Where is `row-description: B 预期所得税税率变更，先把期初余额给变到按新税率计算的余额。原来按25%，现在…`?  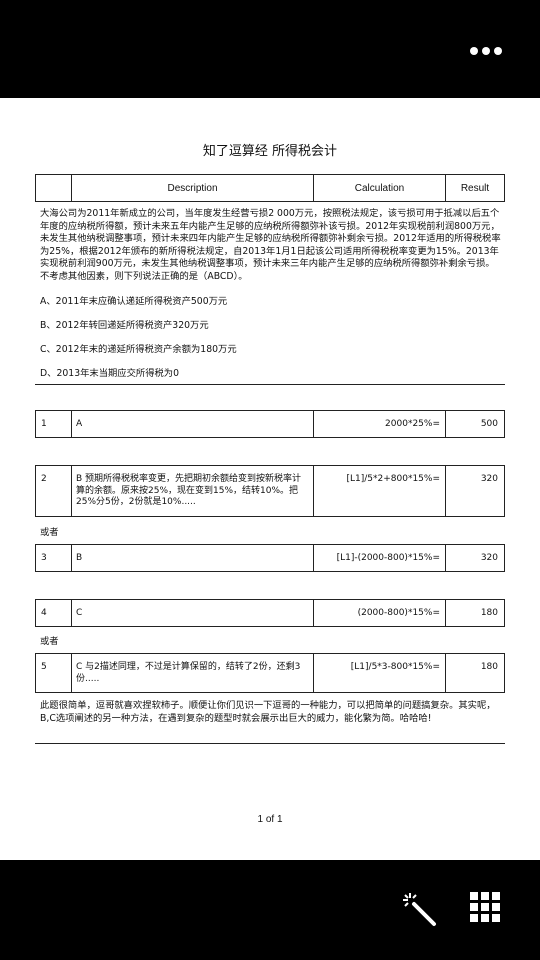
row-description: B 预期所得税税率变更，先把期初余额给变到按新税率计算的余额。原来按25%，现在… is located at coordinates (189, 490).